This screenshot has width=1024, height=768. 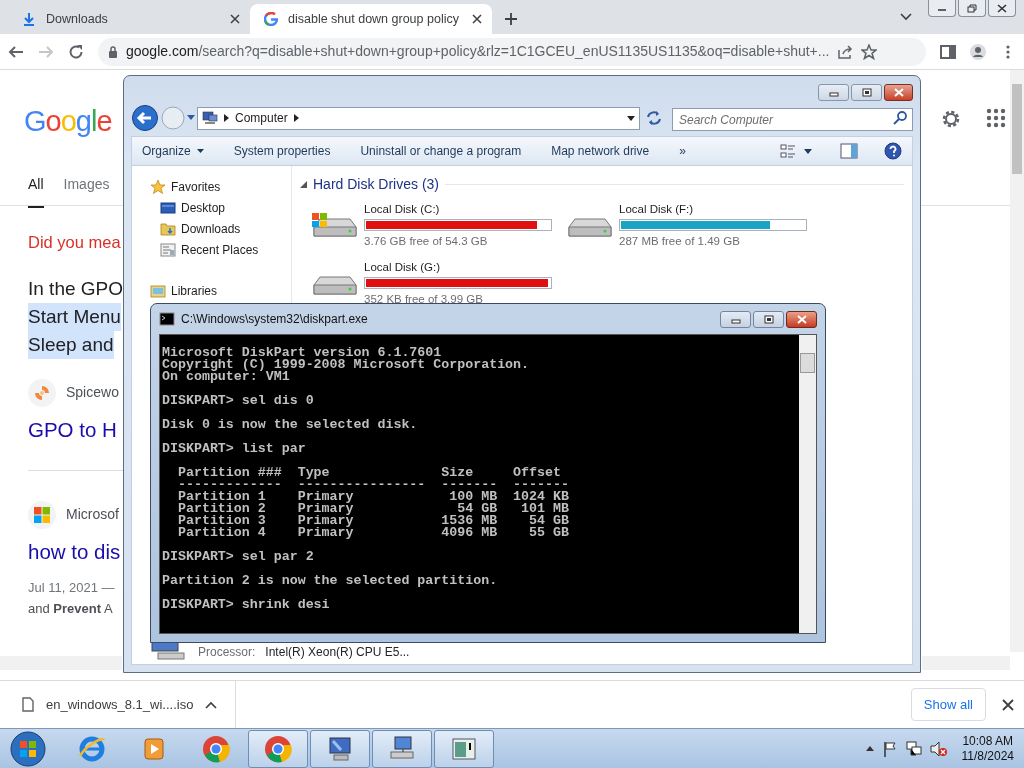 What do you see at coordinates (42, 514) in the screenshot?
I see `windows-logo-icon` at bounding box center [42, 514].